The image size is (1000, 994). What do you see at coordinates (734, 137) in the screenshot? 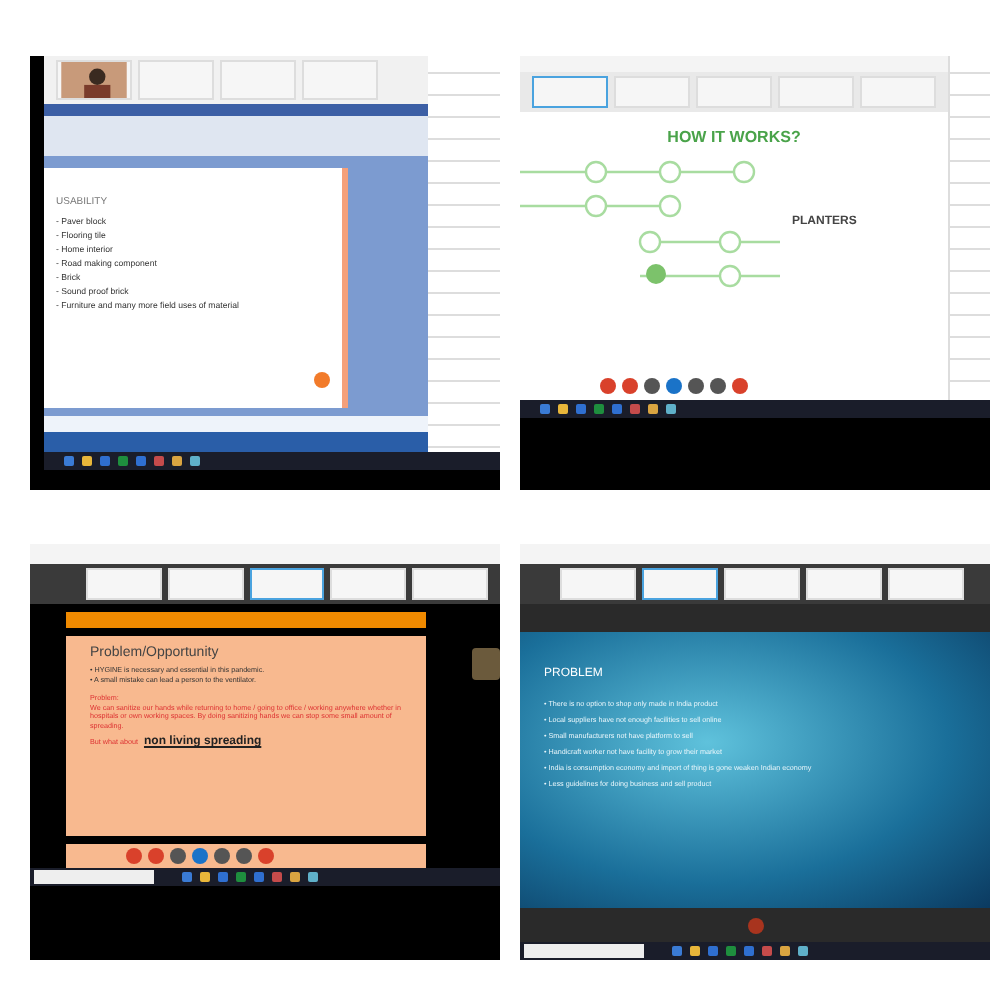
I see `slide-title: HOW IT WORKS?` at bounding box center [734, 137].